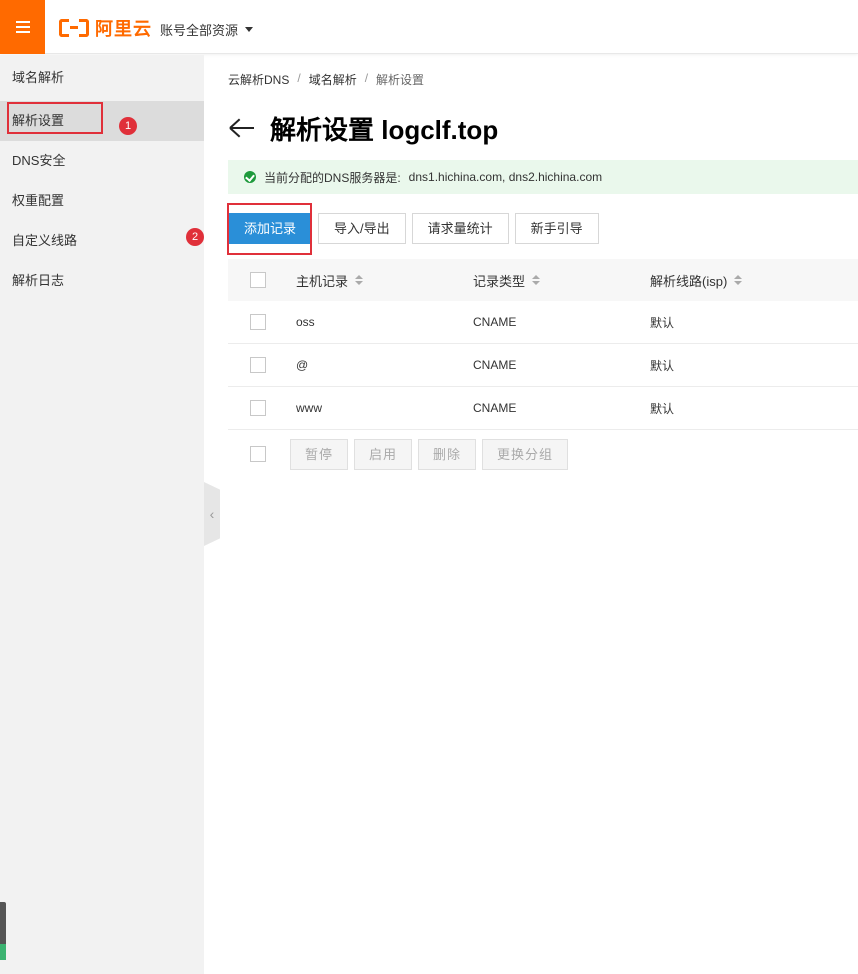 Image resolution: width=858 pixels, height=974 pixels. Describe the element at coordinates (447, 454) in the screenshot. I see `delete-button: 删除` at that location.